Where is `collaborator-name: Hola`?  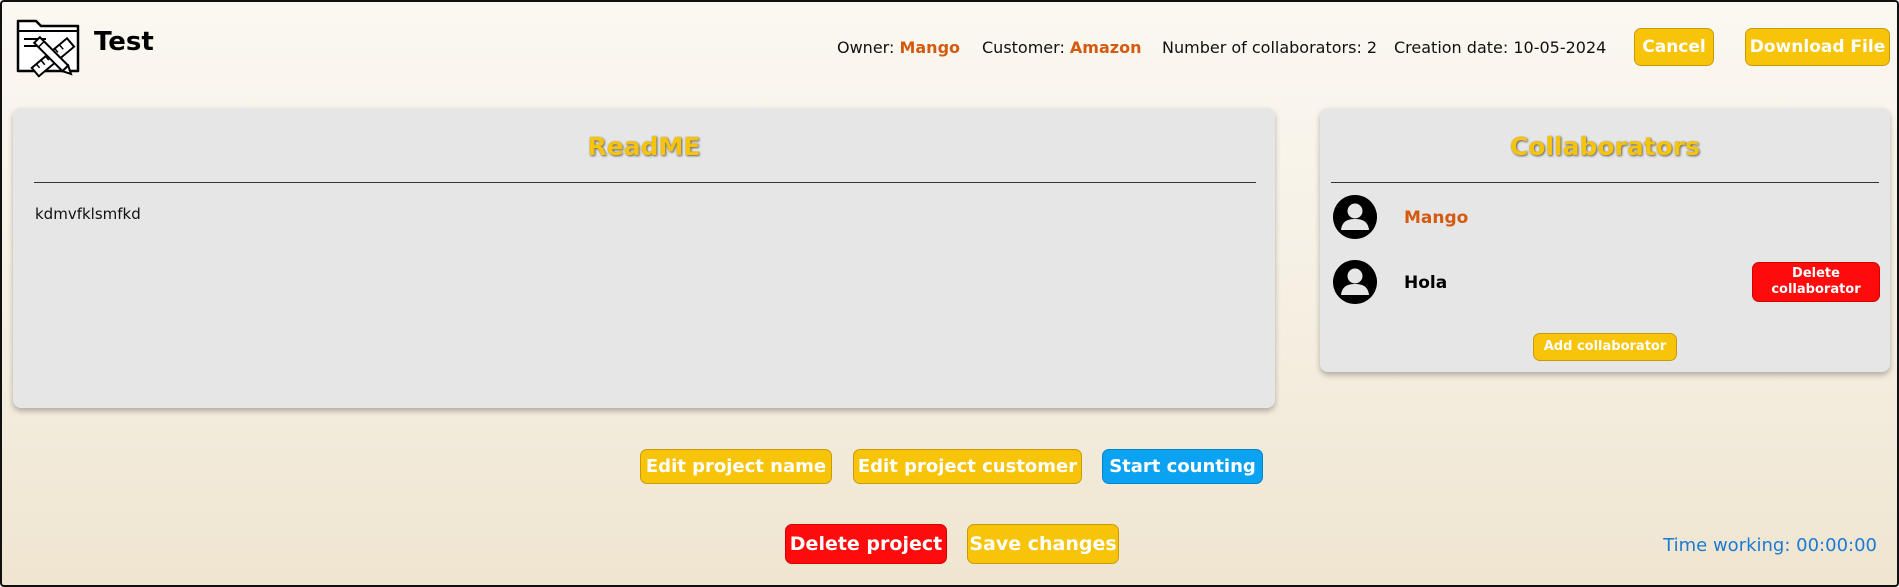
collaborator-name: Hola is located at coordinates (1426, 283).